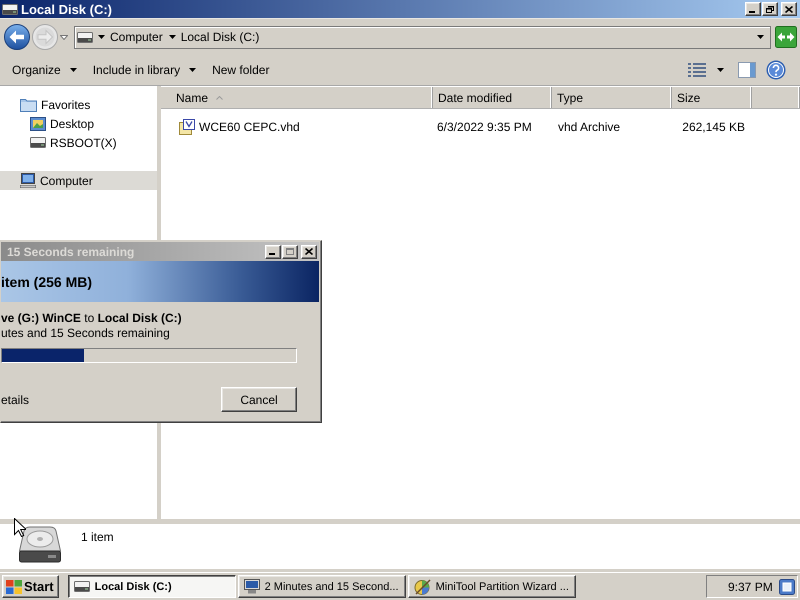 This screenshot has width=800, height=600. I want to click on breadcrumb: Local Disk (C:), so click(221, 37).